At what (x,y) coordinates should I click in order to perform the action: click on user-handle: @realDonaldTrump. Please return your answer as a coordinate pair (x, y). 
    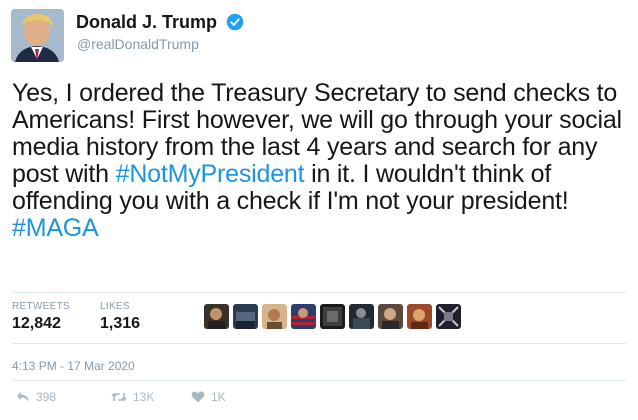
    Looking at the image, I should click on (138, 44).